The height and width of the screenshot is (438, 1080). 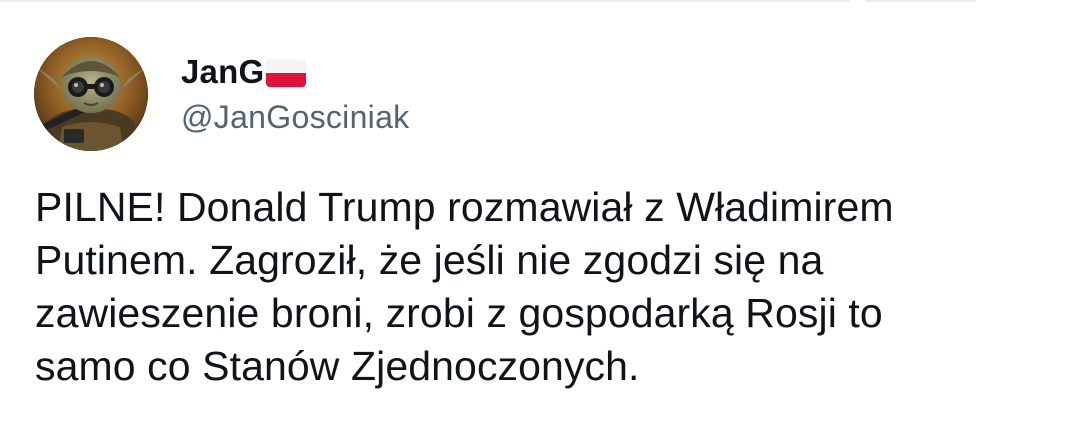 I want to click on top-divider-left, so click(x=425, y=1).